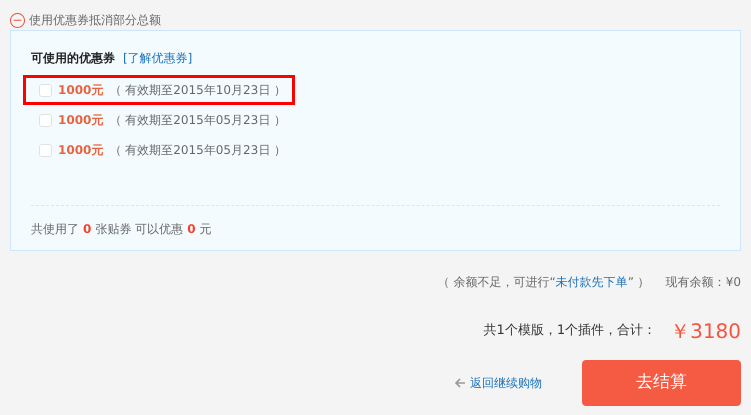 This screenshot has height=415, width=751. I want to click on checkout-button: 去结算, so click(661, 383).